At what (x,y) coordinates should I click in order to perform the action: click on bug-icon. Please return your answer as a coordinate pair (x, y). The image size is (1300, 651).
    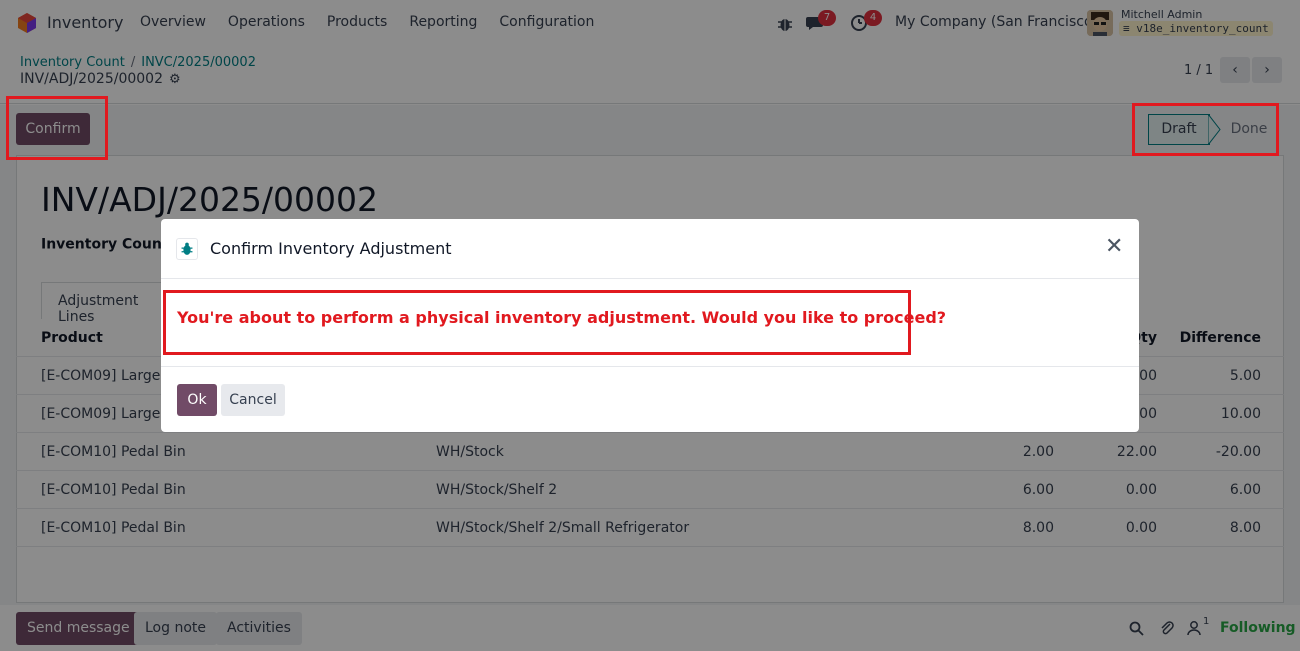
    Looking at the image, I should click on (187, 249).